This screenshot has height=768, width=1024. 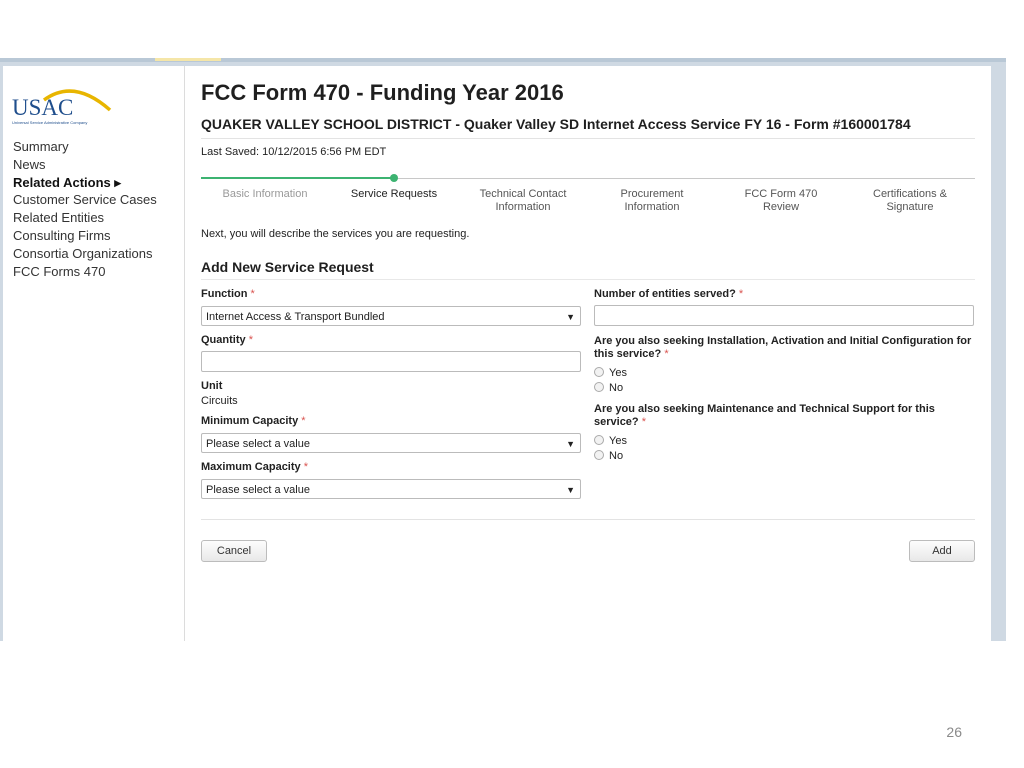 I want to click on add-button: Add, so click(x=942, y=551).